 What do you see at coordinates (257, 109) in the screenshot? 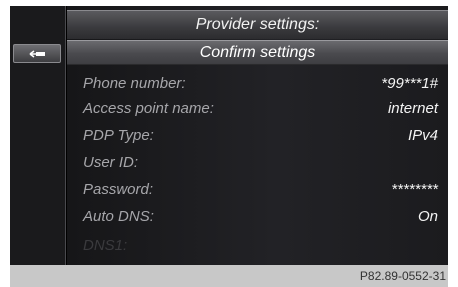
I see `setting-row-access-point-name: Access point name: internet` at bounding box center [257, 109].